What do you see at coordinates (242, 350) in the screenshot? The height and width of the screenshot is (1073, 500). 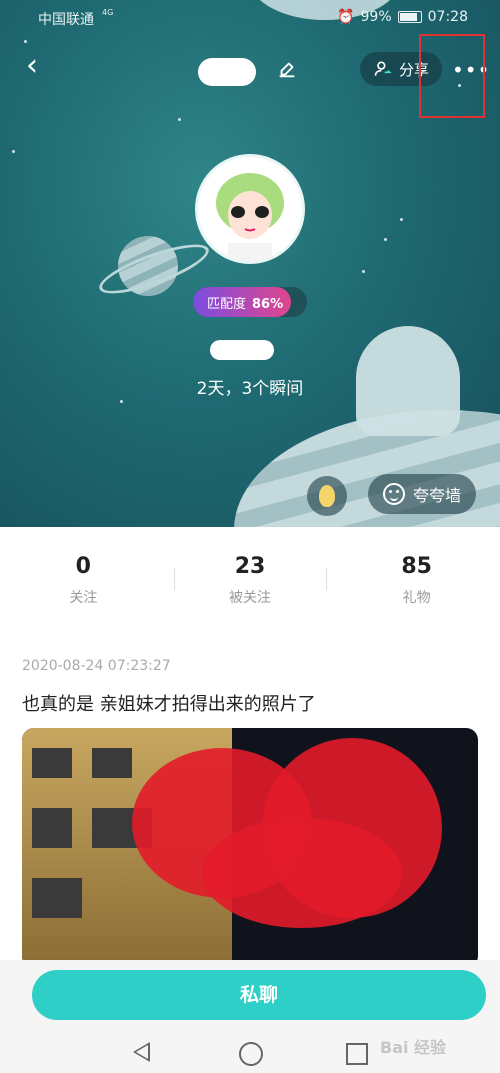 I see `username-redacted` at bounding box center [242, 350].